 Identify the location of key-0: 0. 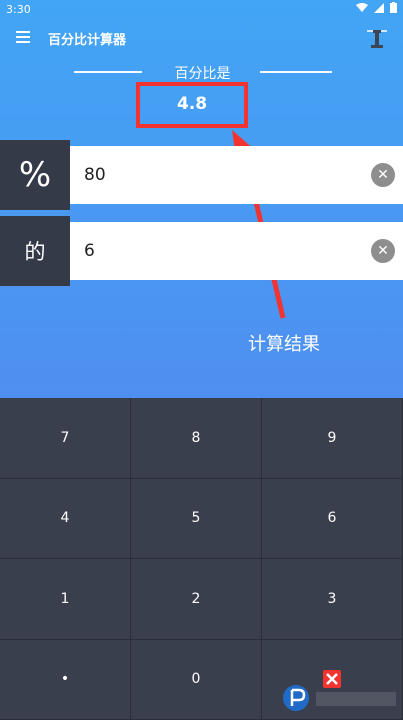
(196, 679).